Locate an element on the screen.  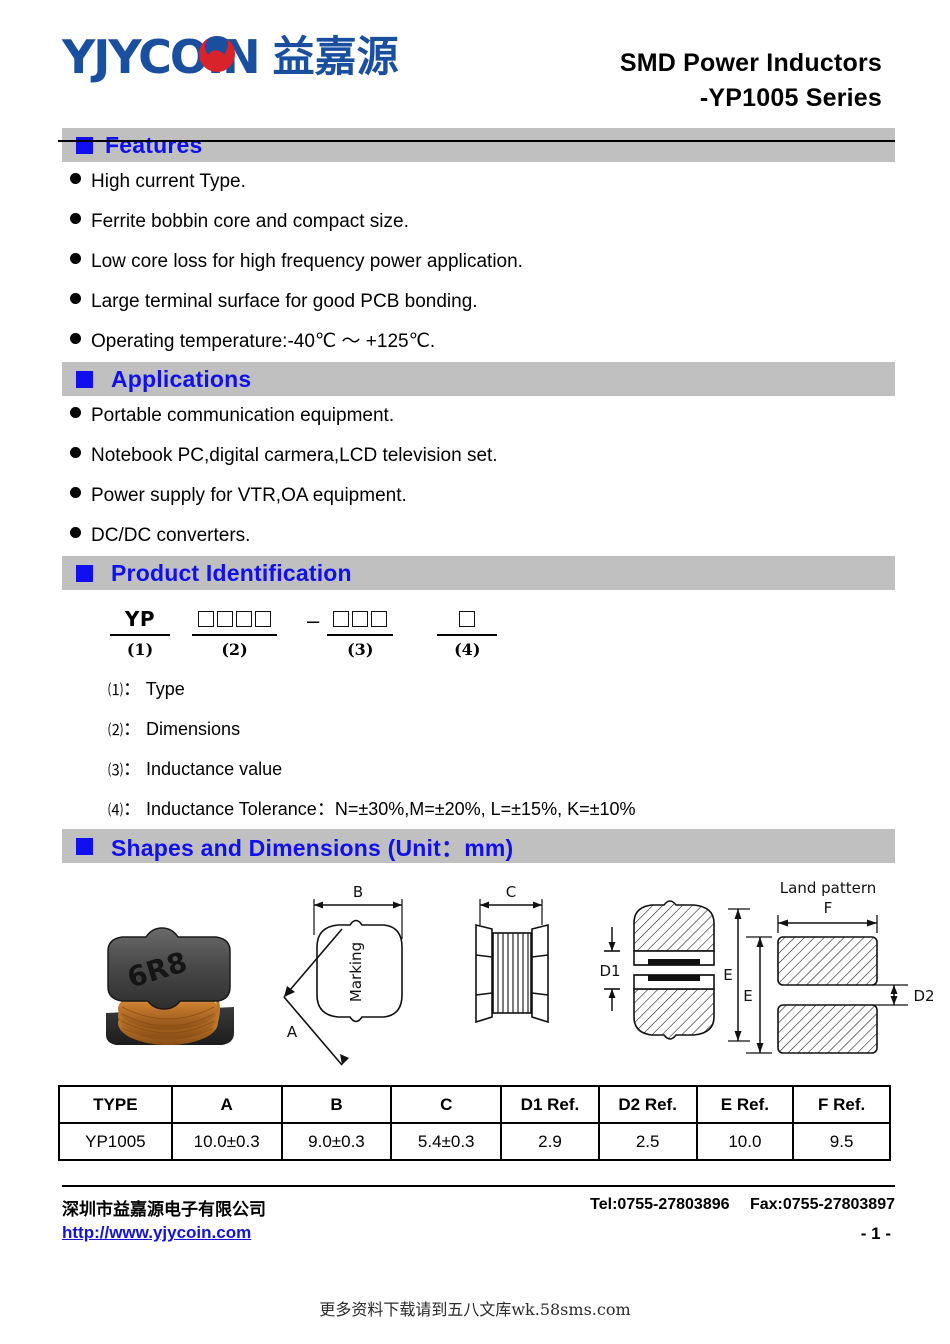
application-text: DC/DC converters. is located at coordinates (171, 535).